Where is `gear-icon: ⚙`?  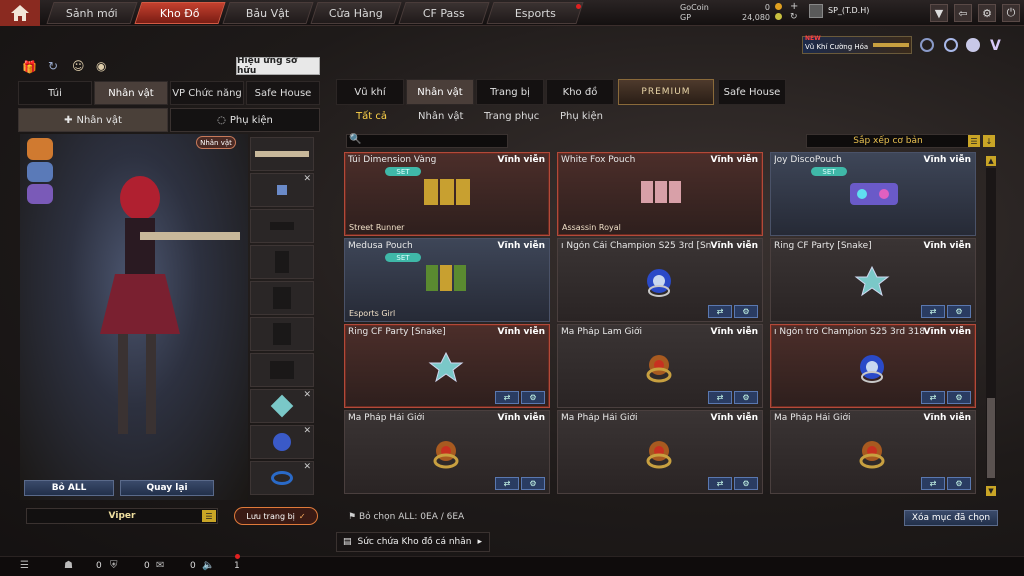 gear-icon: ⚙ is located at coordinates (987, 13).